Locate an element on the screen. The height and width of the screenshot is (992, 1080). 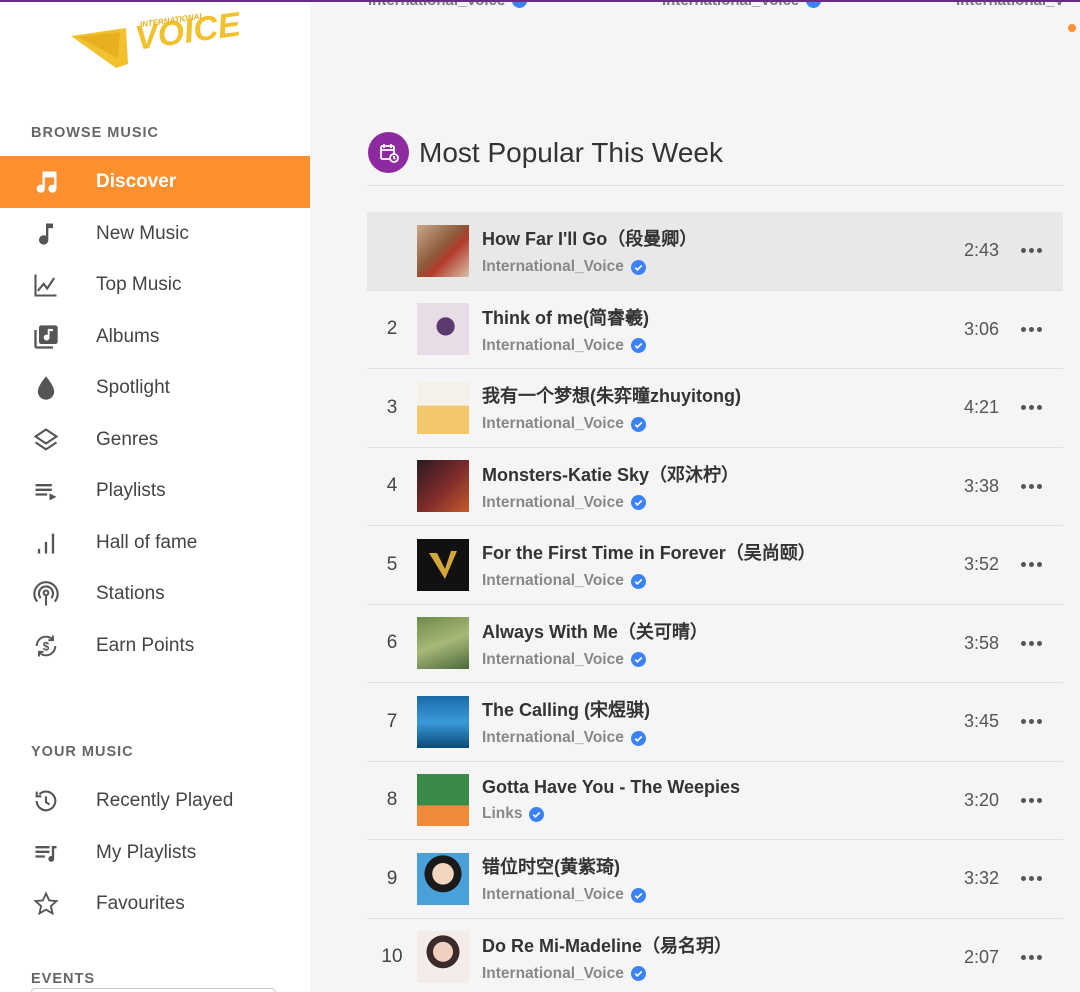
sidebar-item-stations: Stations is located at coordinates (155, 594).